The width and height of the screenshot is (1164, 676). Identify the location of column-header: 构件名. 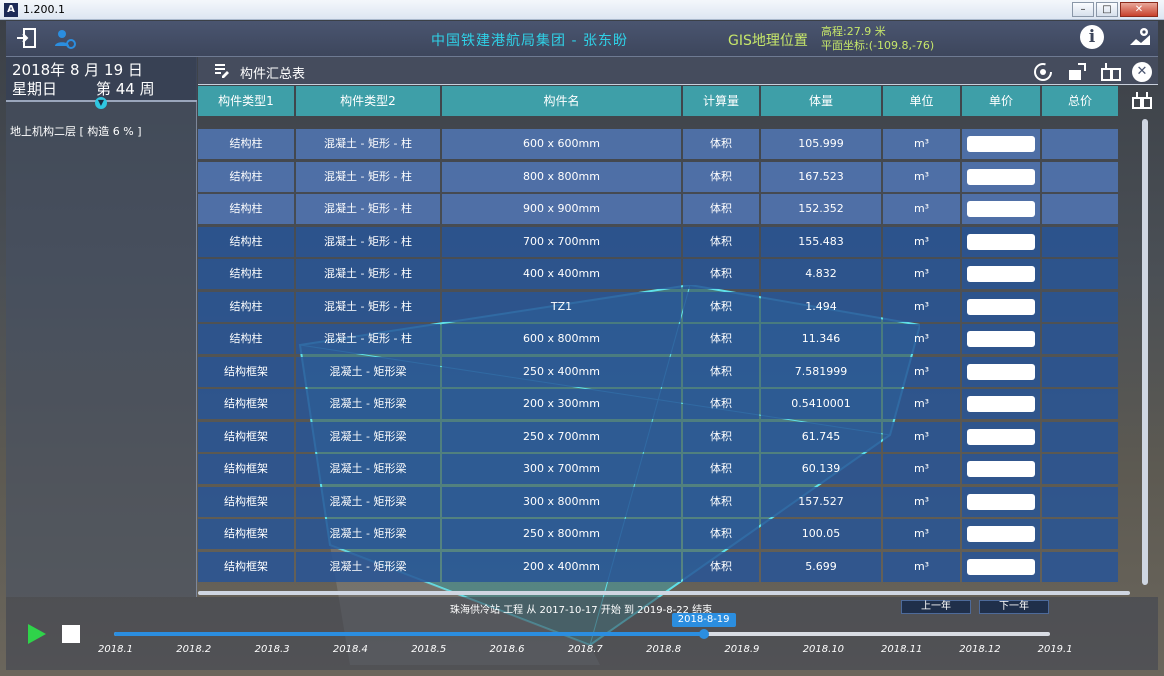
(561, 101).